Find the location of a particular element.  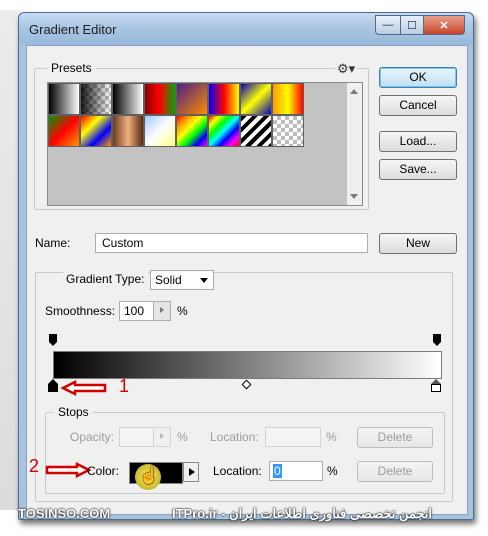

watermark-left: TOSINSO.COM is located at coordinates (64, 513).